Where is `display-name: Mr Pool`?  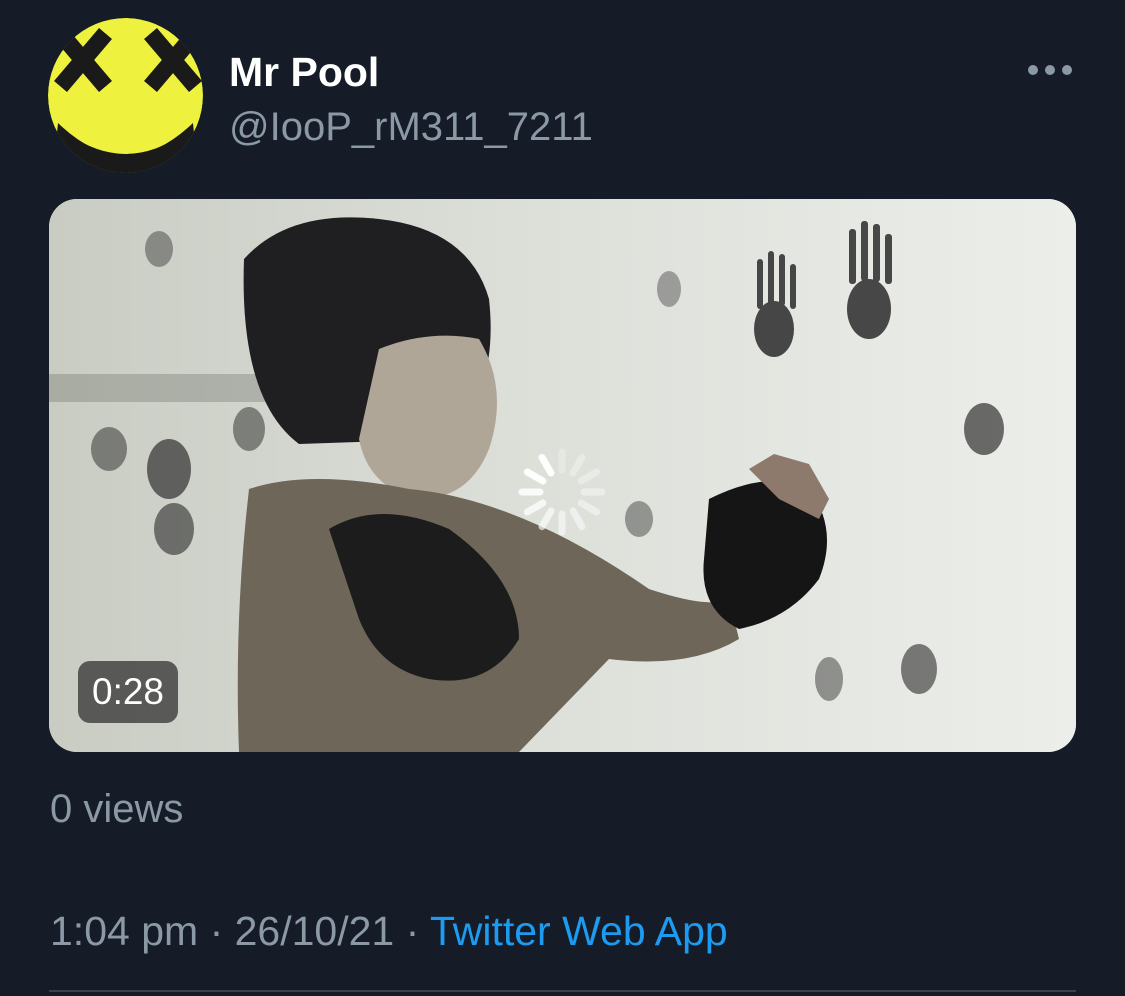 display-name: Mr Pool is located at coordinates (304, 72).